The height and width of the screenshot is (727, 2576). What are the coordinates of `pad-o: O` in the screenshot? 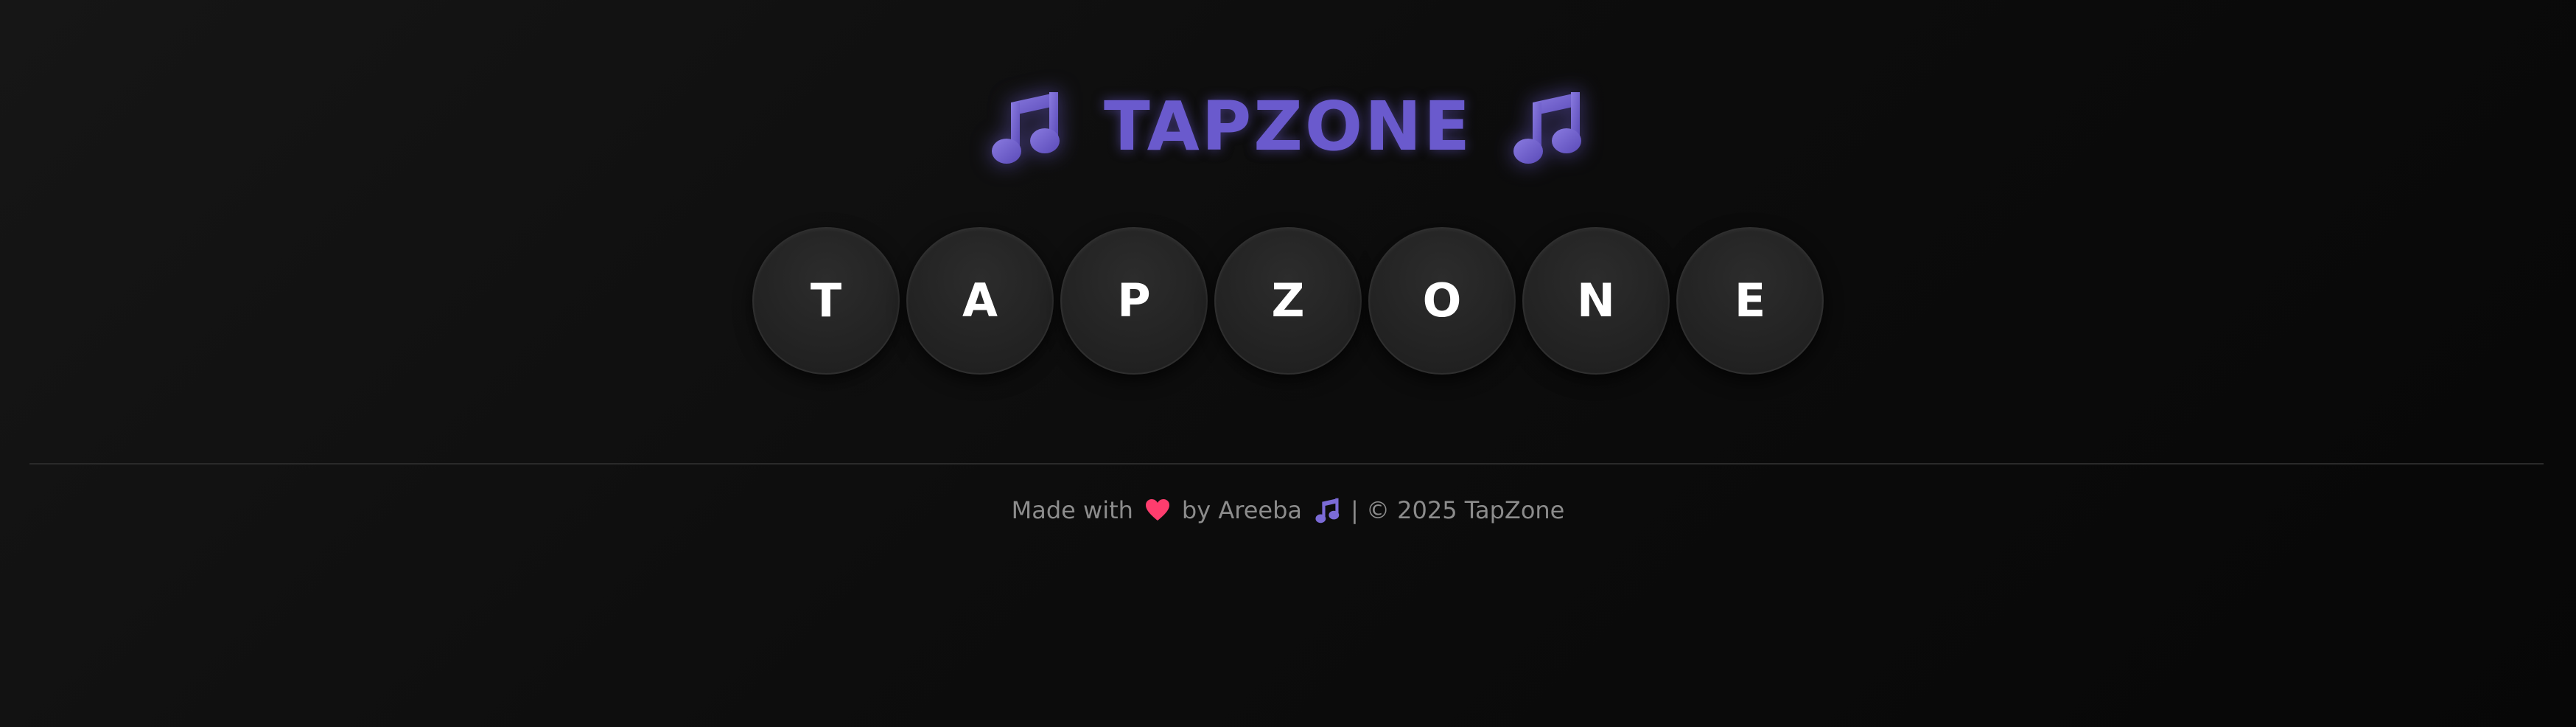 It's located at (1442, 301).